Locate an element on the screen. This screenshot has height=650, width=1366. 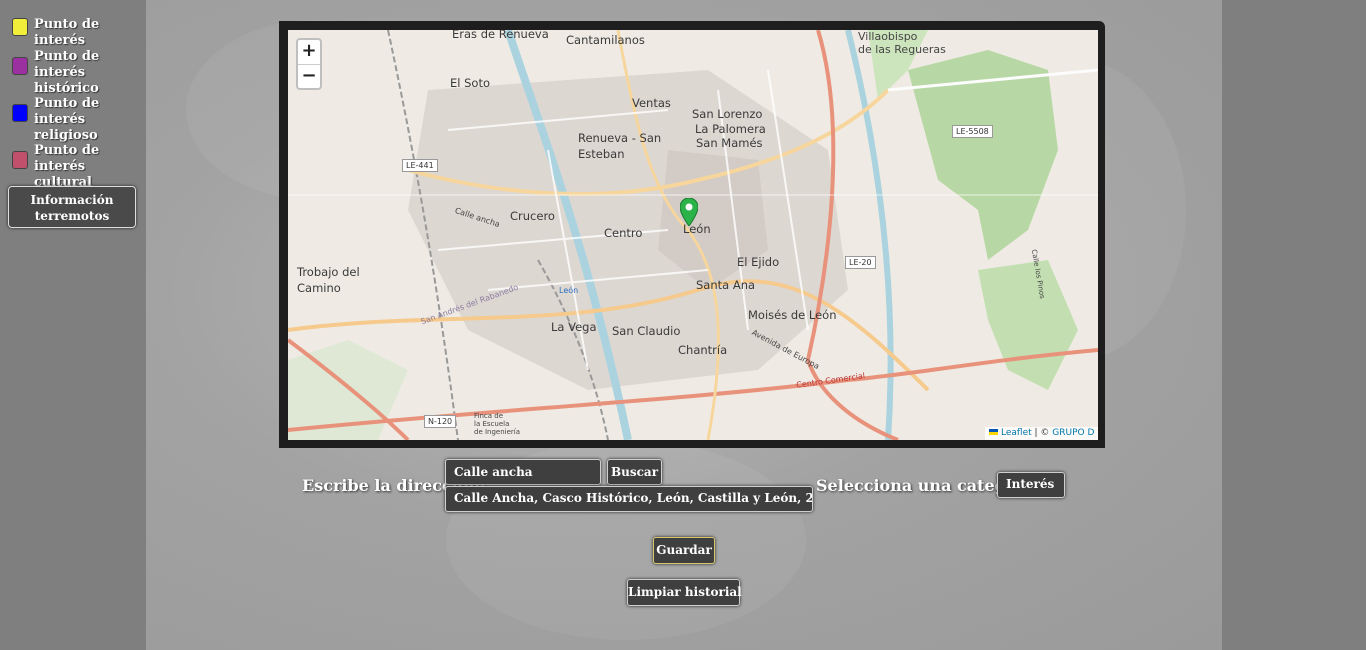
road-shield: LE-441 is located at coordinates (420, 165).